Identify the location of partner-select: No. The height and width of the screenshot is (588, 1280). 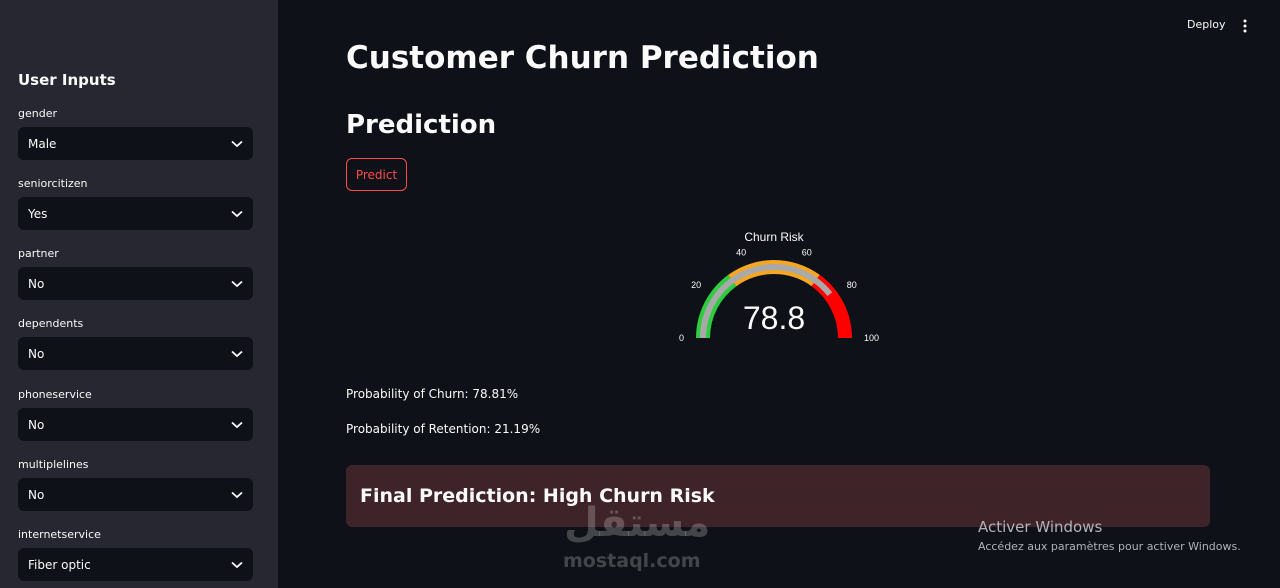
(135, 283).